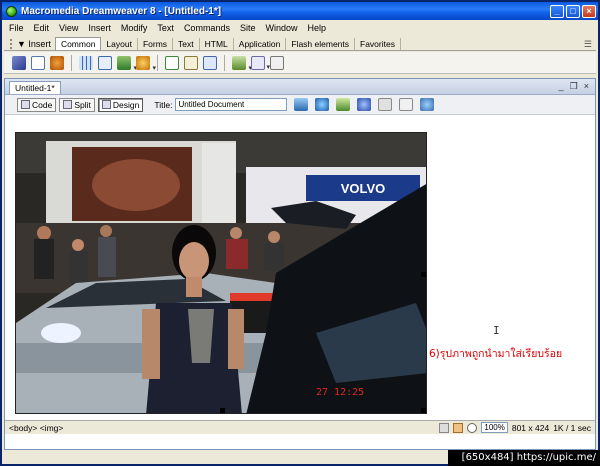  I want to click on menu-text: Text, so click(165, 28).